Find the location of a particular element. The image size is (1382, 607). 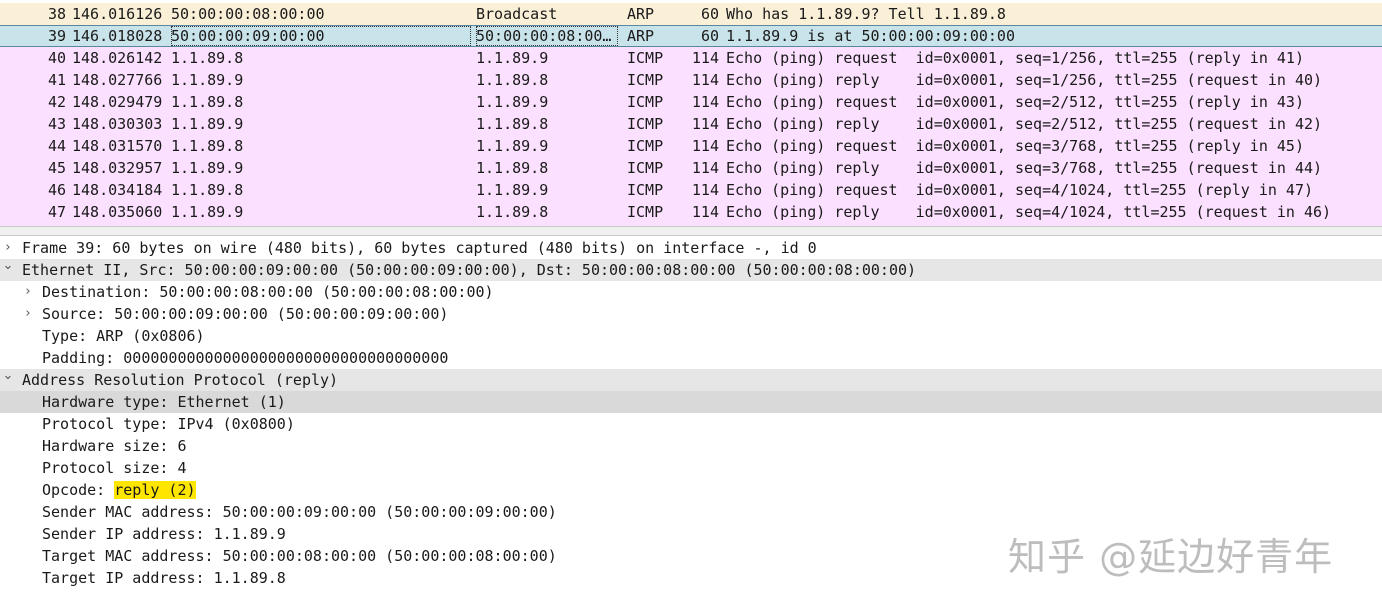

detail-label: Type: ARP (0x0806) is located at coordinates (123, 336).